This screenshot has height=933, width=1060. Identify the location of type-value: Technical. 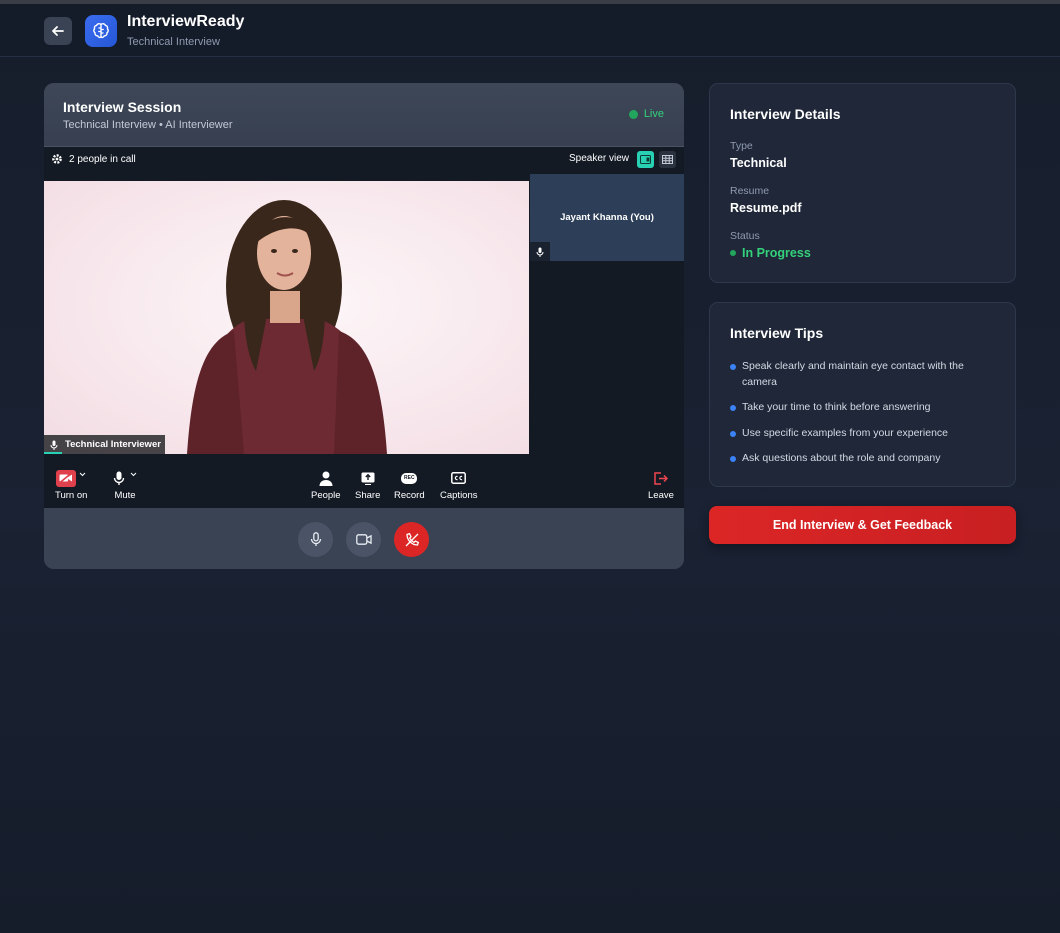
(758, 163).